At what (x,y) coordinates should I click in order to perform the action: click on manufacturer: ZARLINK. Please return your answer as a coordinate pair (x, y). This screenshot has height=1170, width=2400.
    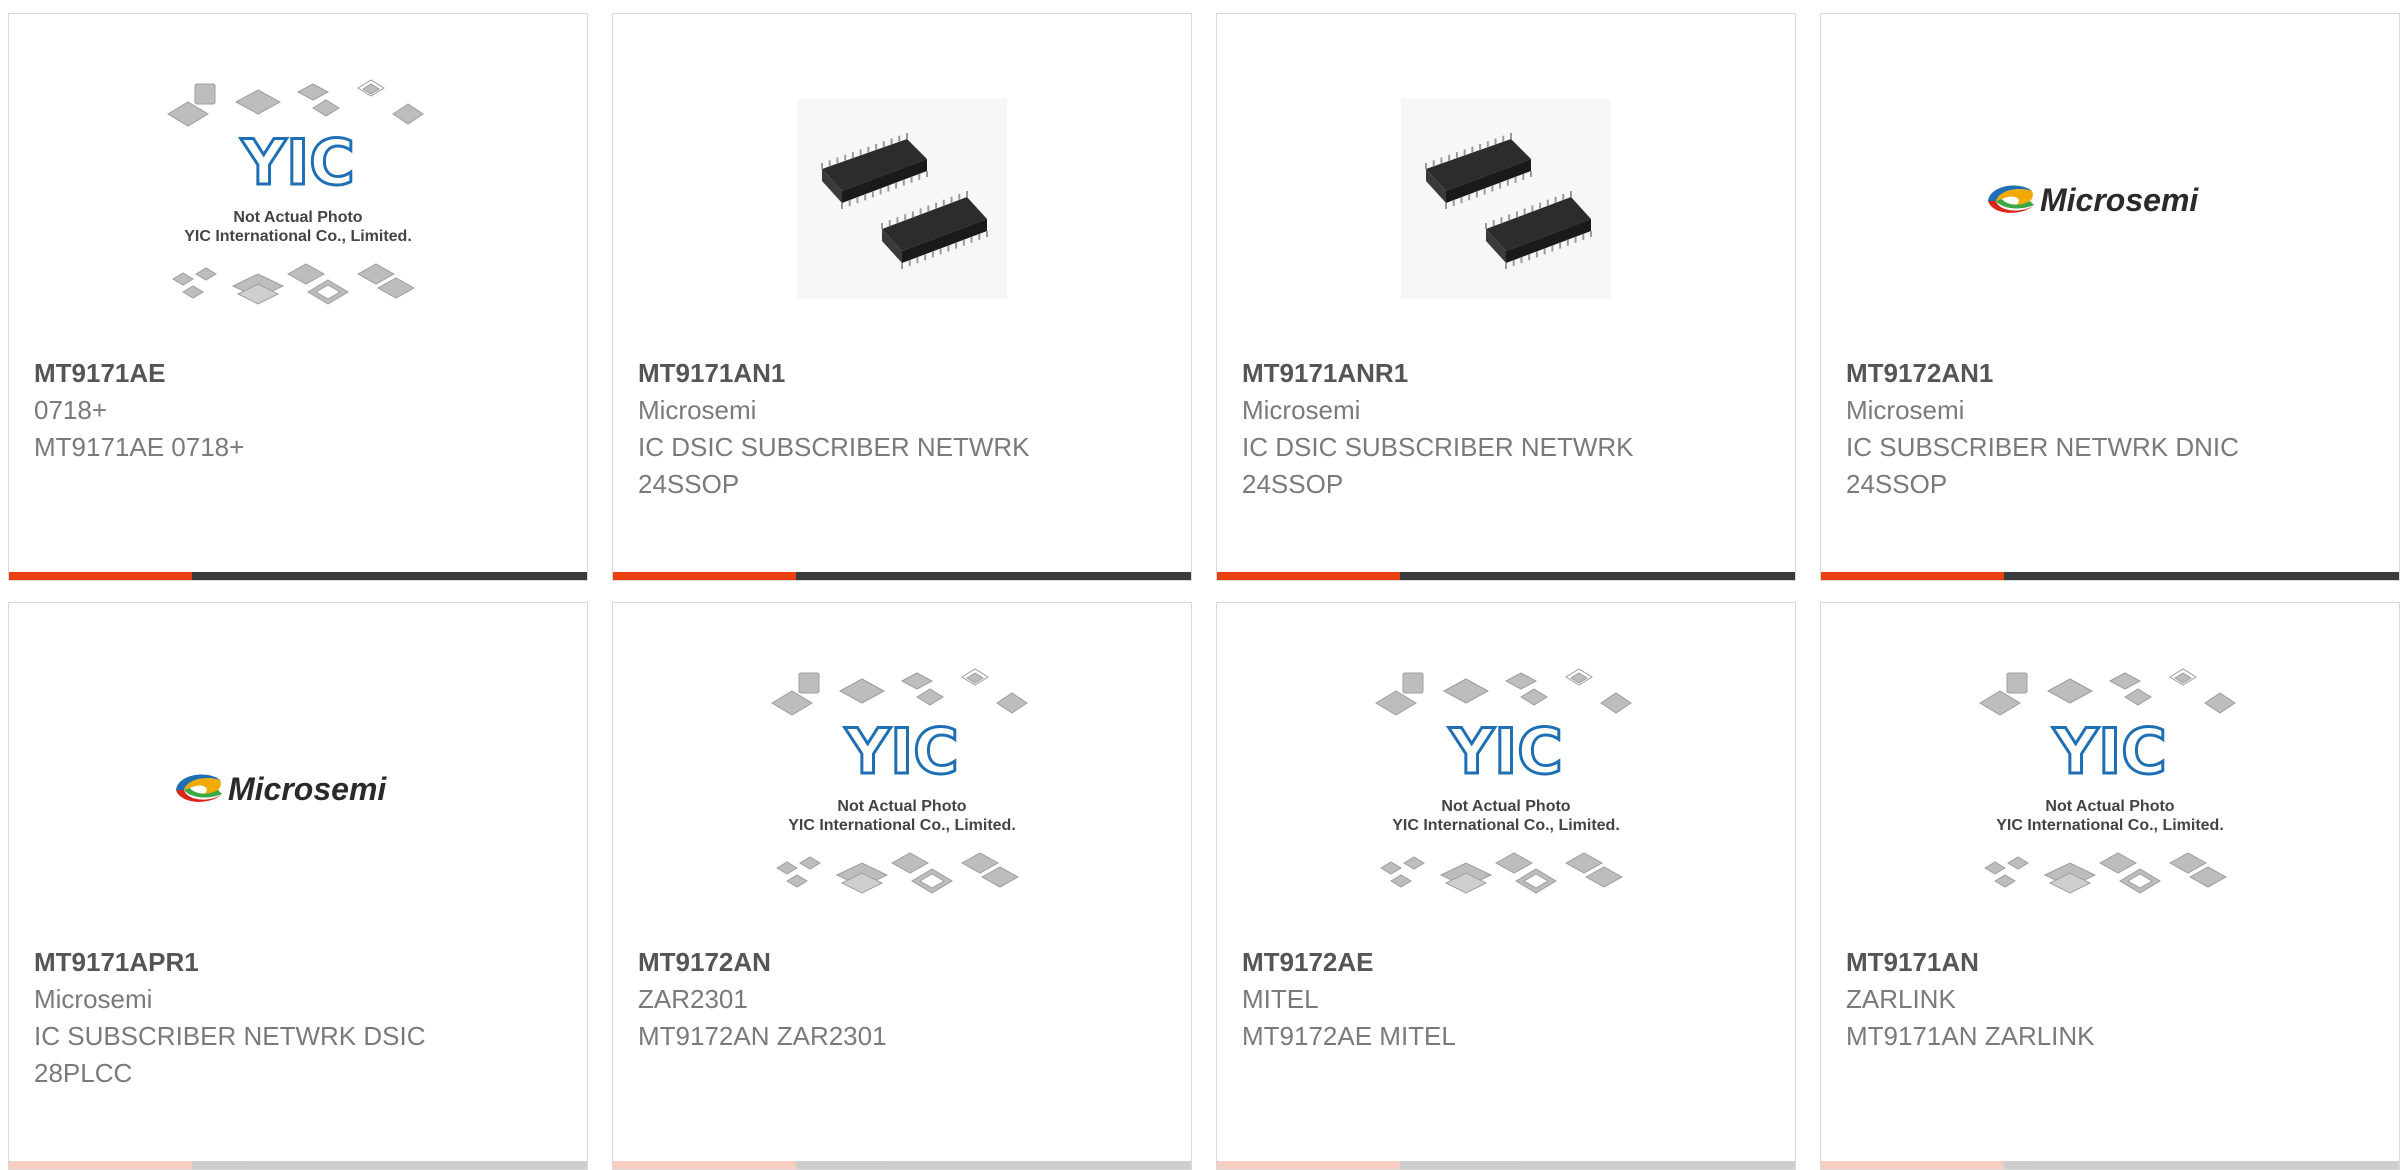
    Looking at the image, I should click on (1901, 999).